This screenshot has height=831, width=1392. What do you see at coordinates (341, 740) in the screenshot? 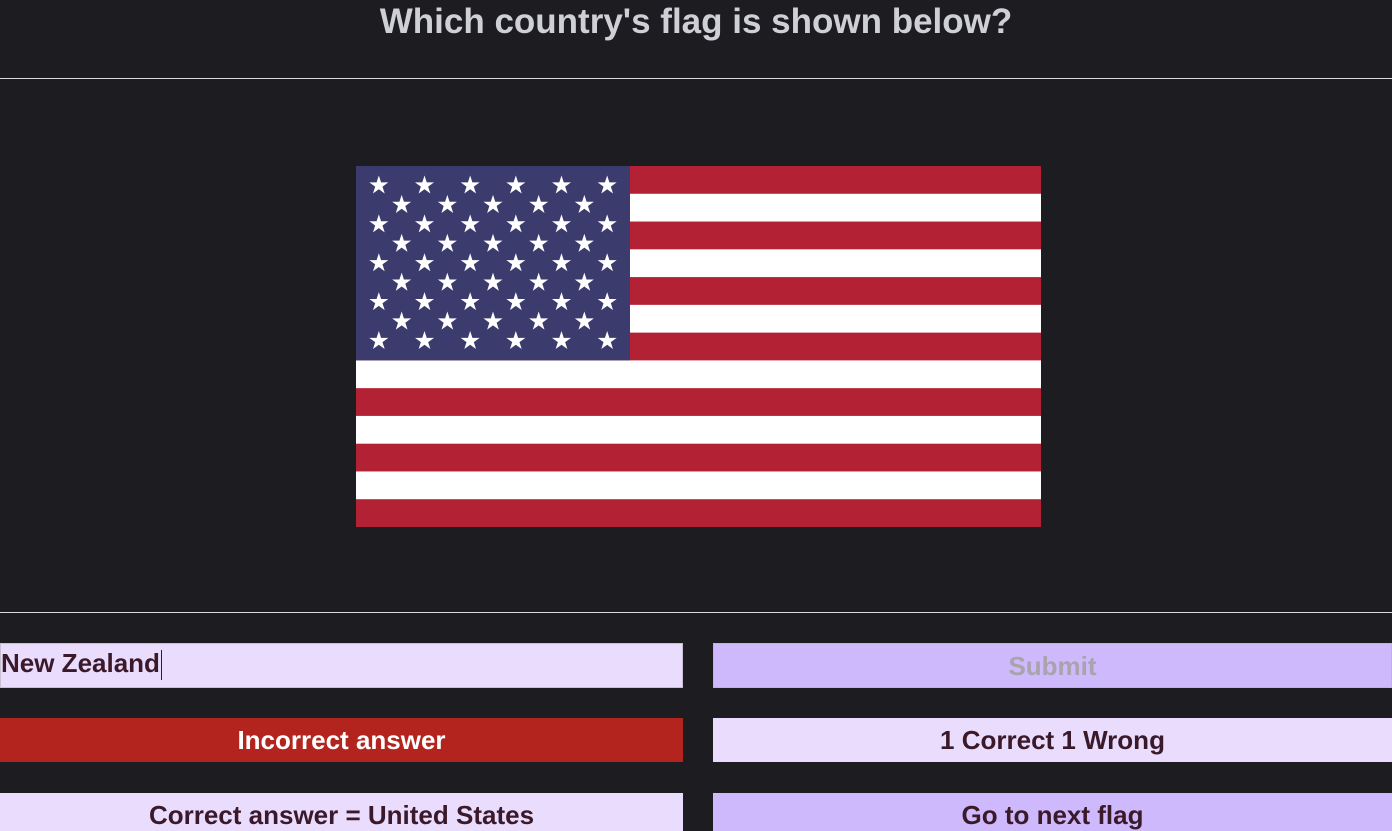
I see `feedback-banner: Incorrect answer` at bounding box center [341, 740].